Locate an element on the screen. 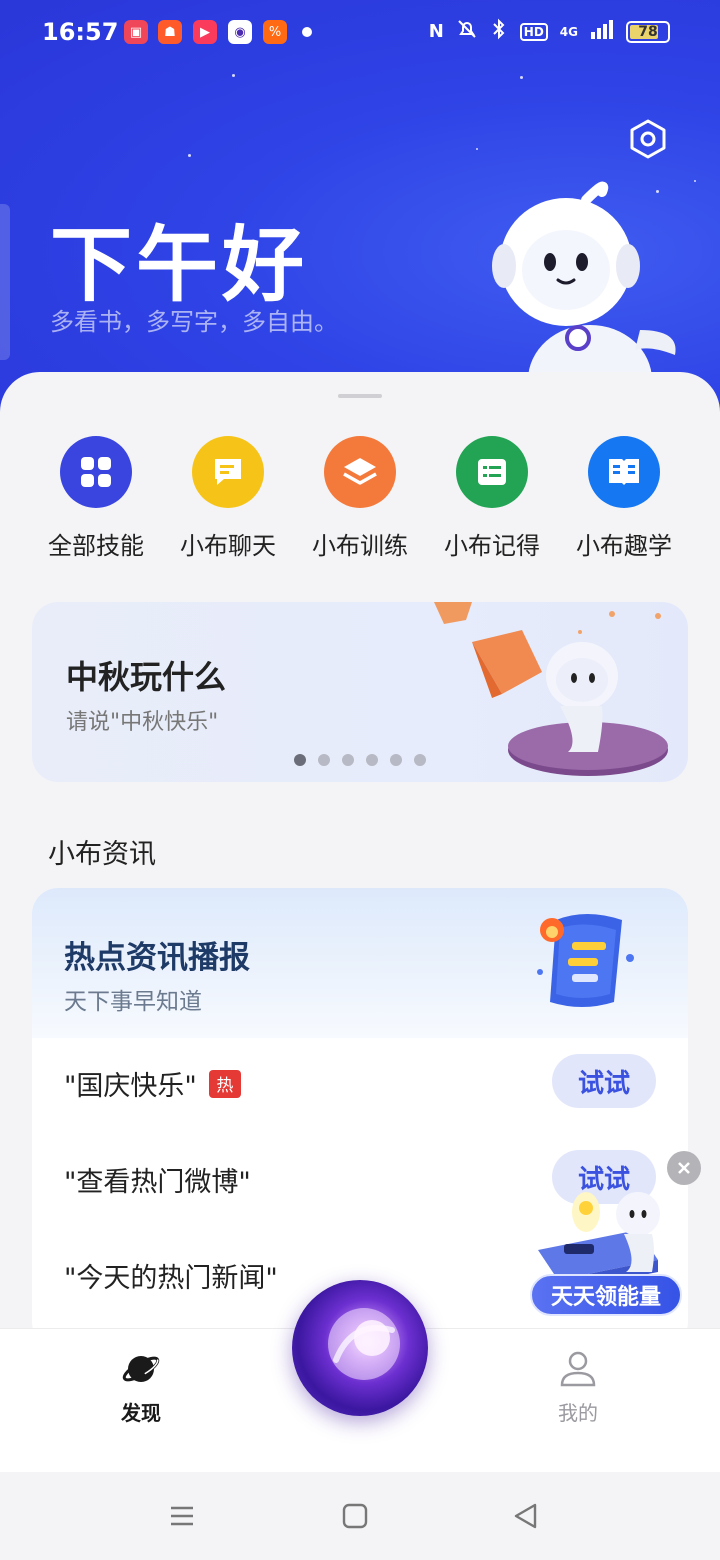  skill-learn: 小布趣学 is located at coordinates (624, 498).